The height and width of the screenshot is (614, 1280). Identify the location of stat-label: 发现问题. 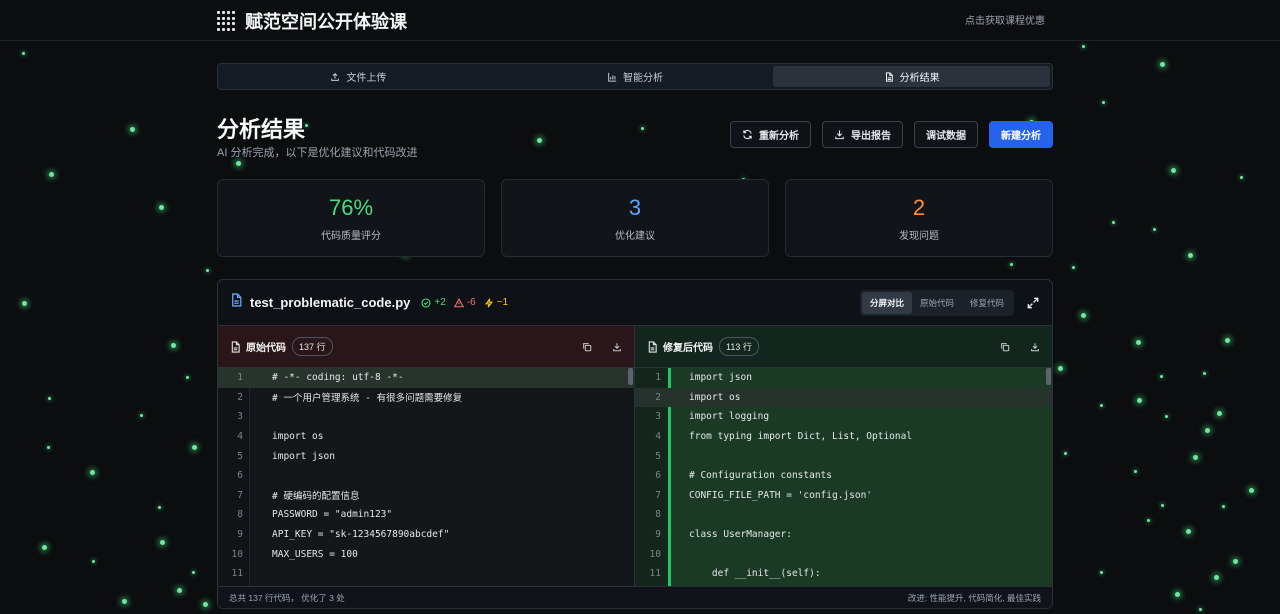
(919, 236).